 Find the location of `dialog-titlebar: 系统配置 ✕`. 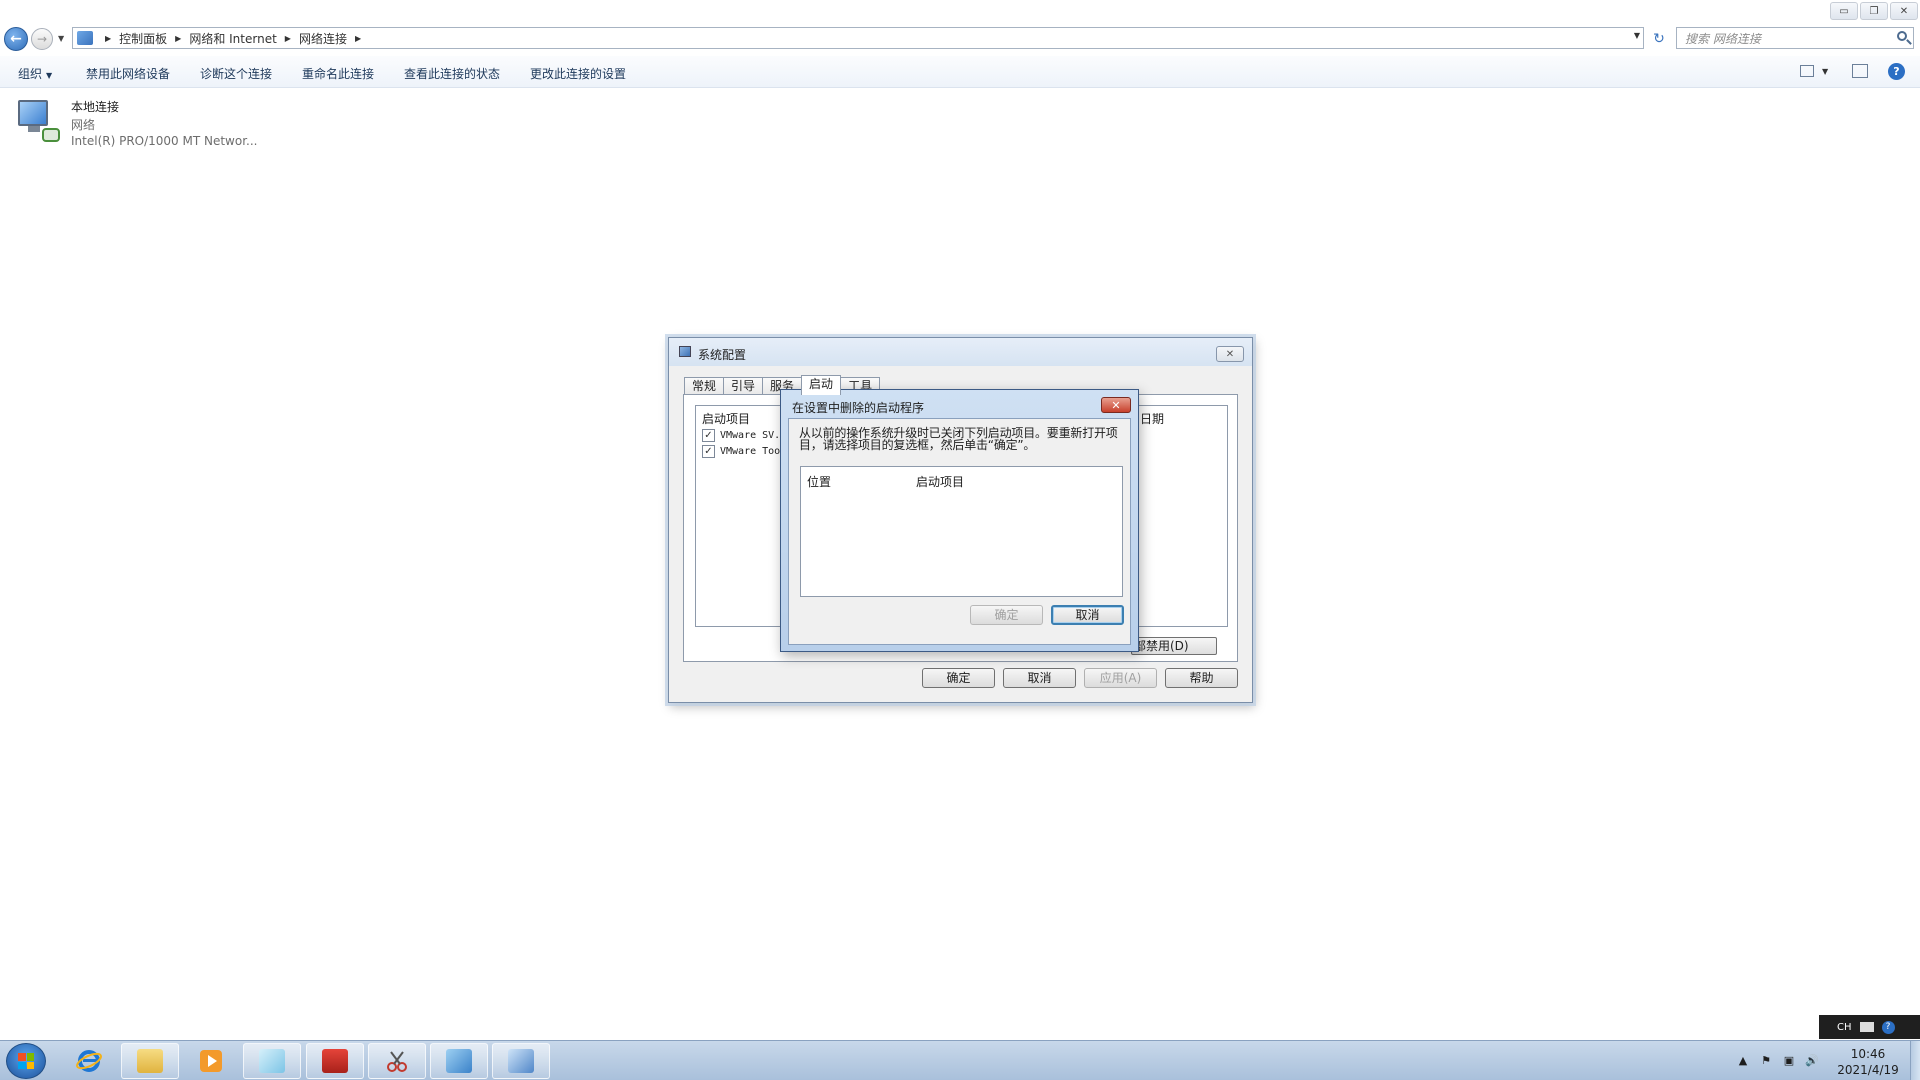

dialog-titlebar: 系统配置 ✕ is located at coordinates (960, 352).